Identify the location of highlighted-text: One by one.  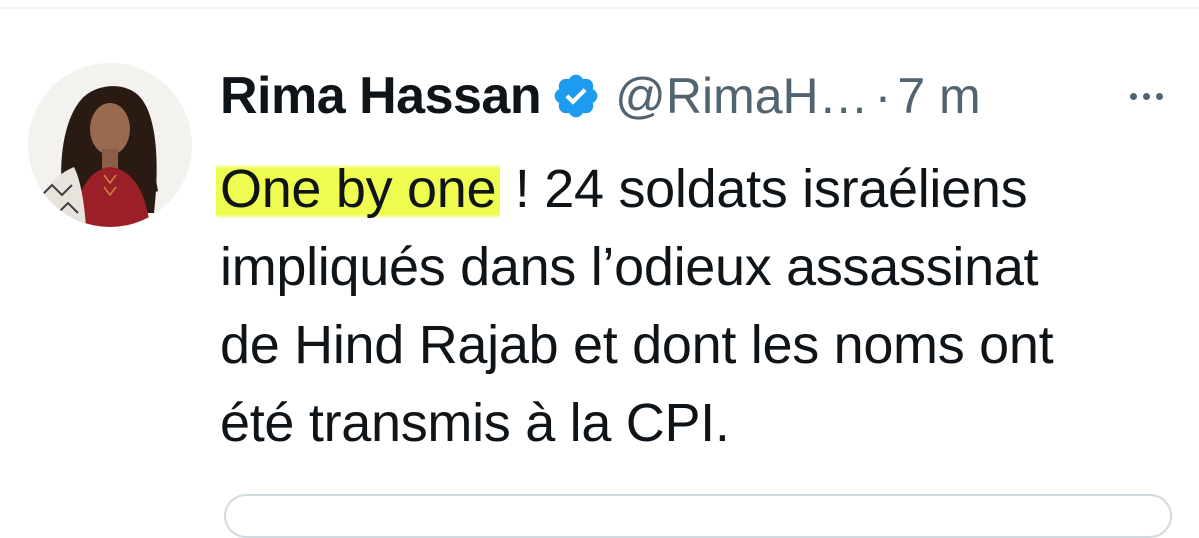
(358, 189).